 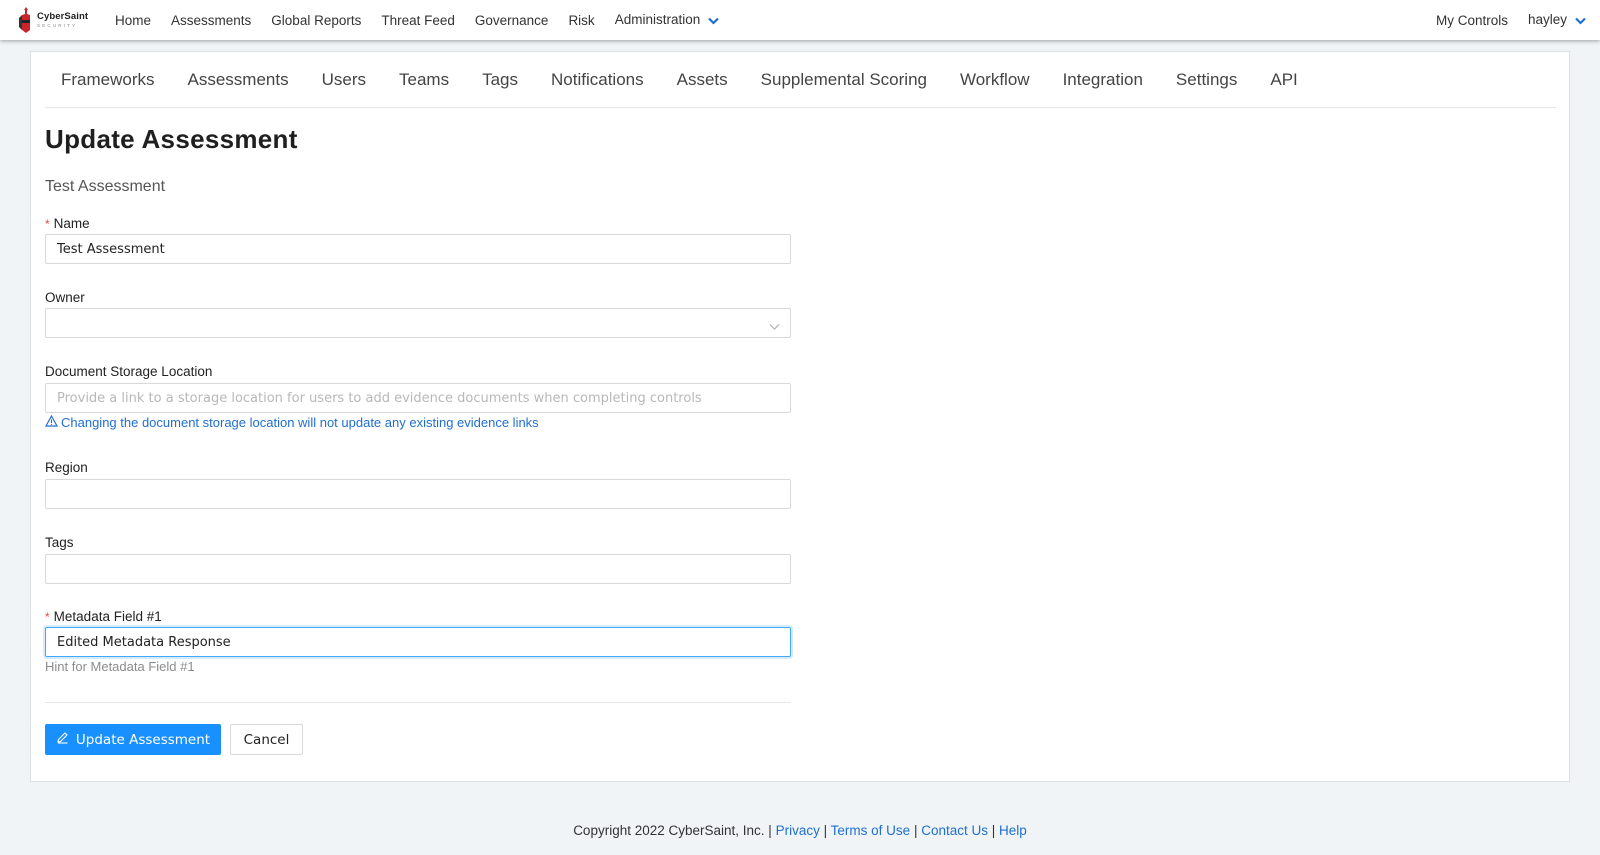 What do you see at coordinates (597, 80) in the screenshot?
I see `tab-notifications: Notifications` at bounding box center [597, 80].